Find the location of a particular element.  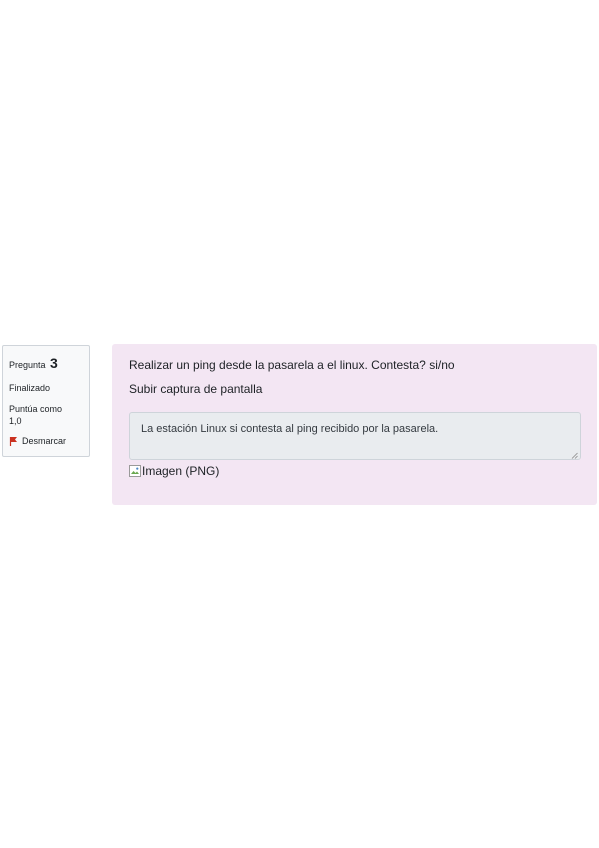

question-grade: Puntúa como 1,0 is located at coordinates (46, 415).